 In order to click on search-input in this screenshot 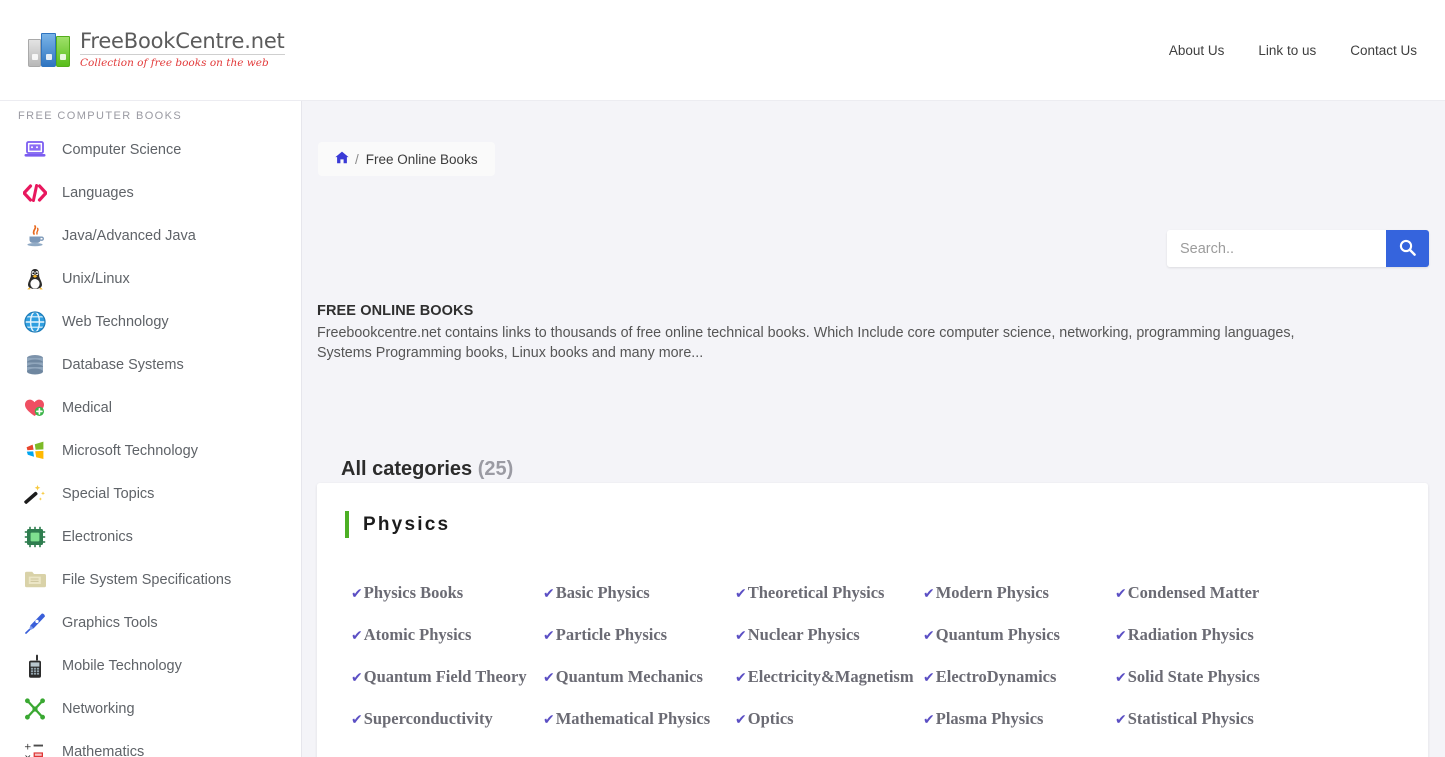, I will do `click(1276, 248)`.